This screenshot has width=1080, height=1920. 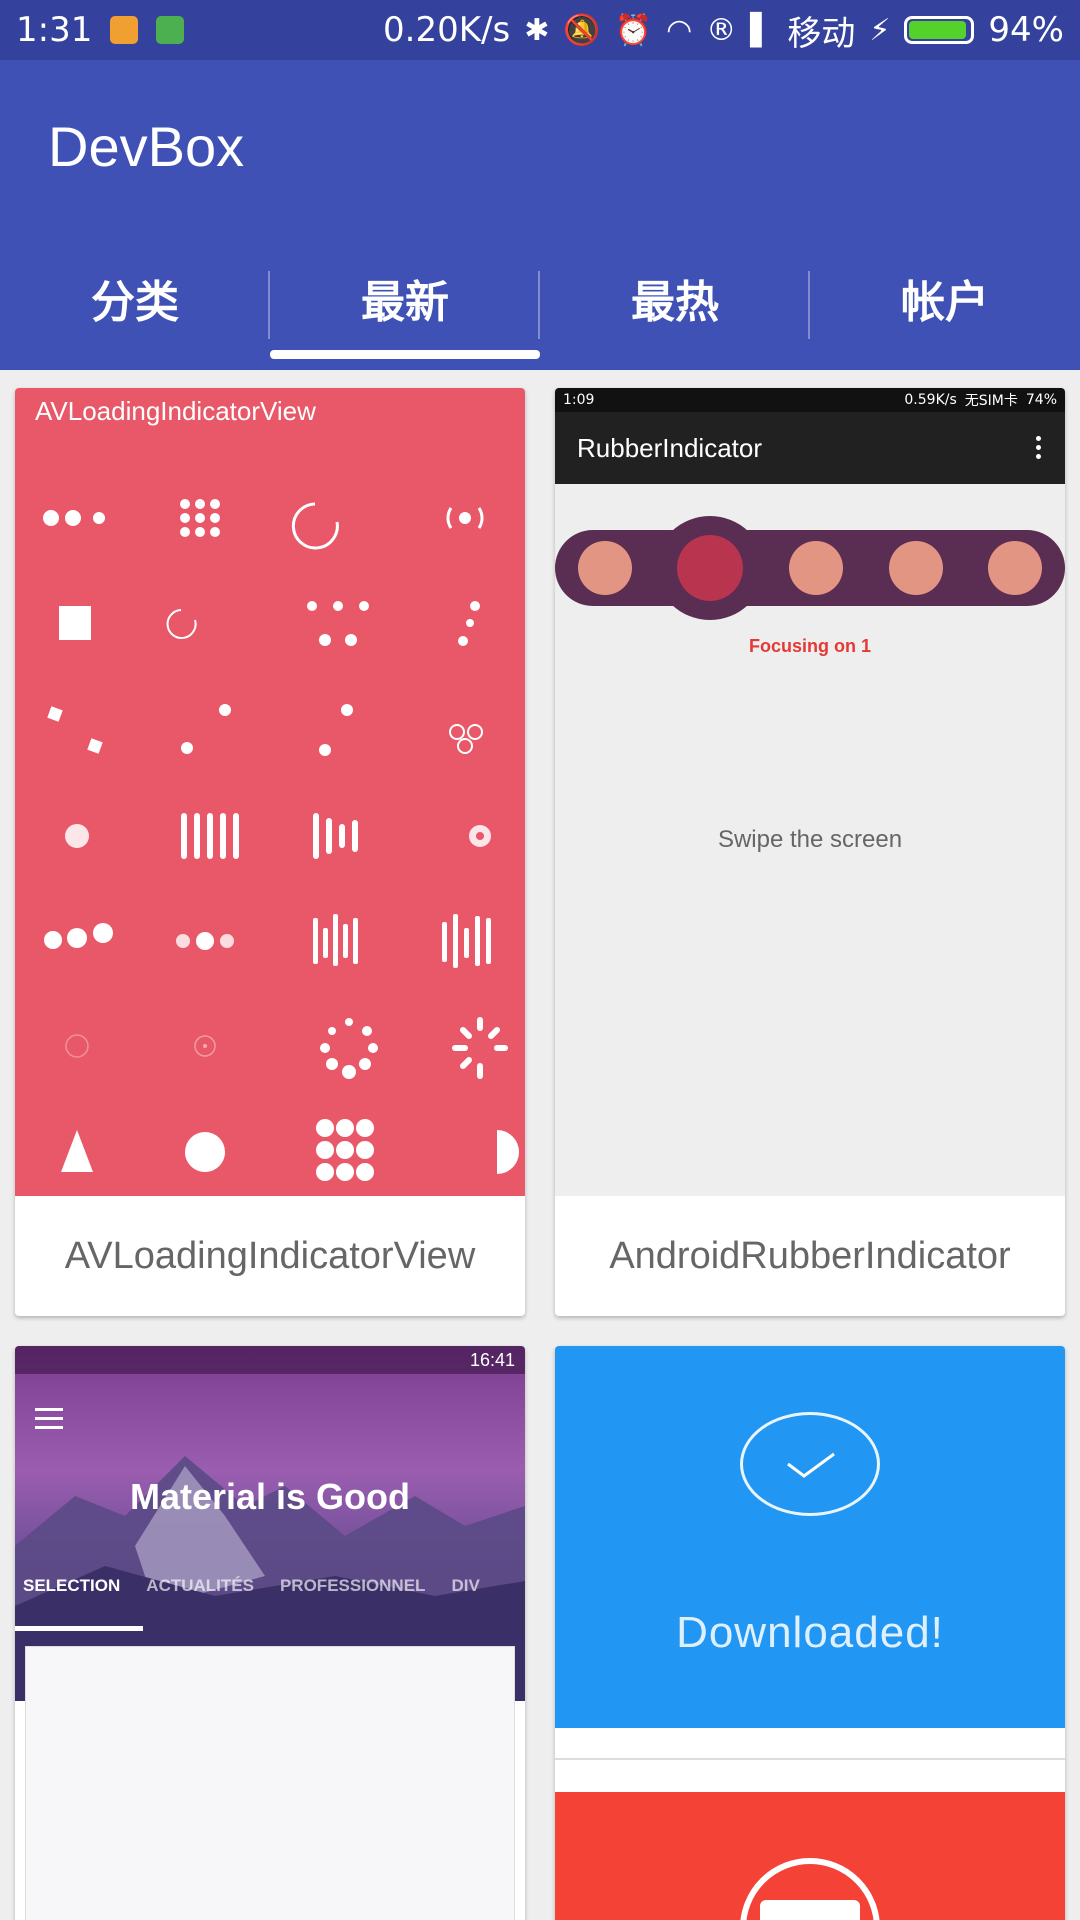 I want to click on preview-tabs: SELECTION ACTUALITÉS PROFESSIONNEL DIV, so click(x=251, y=1586).